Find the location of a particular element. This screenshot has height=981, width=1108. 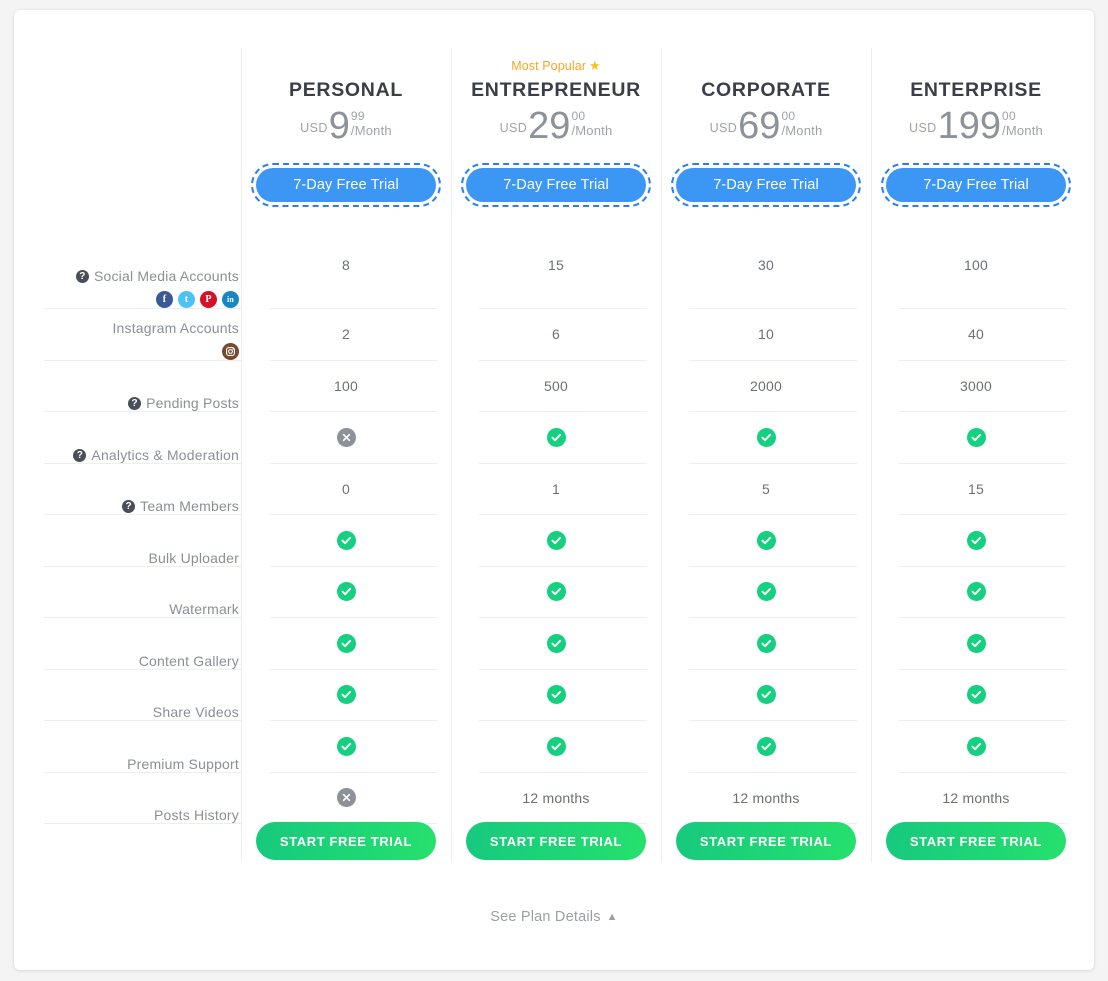

feature-label-cell: Bulk Uploader is located at coordinates (135, 540).